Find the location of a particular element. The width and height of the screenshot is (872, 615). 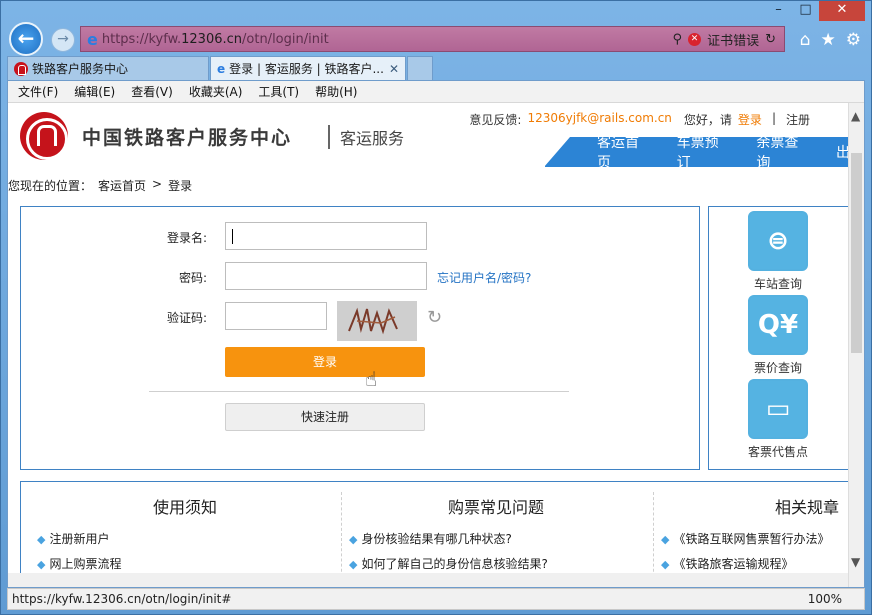

railway-logo-icon is located at coordinates (21, 68).